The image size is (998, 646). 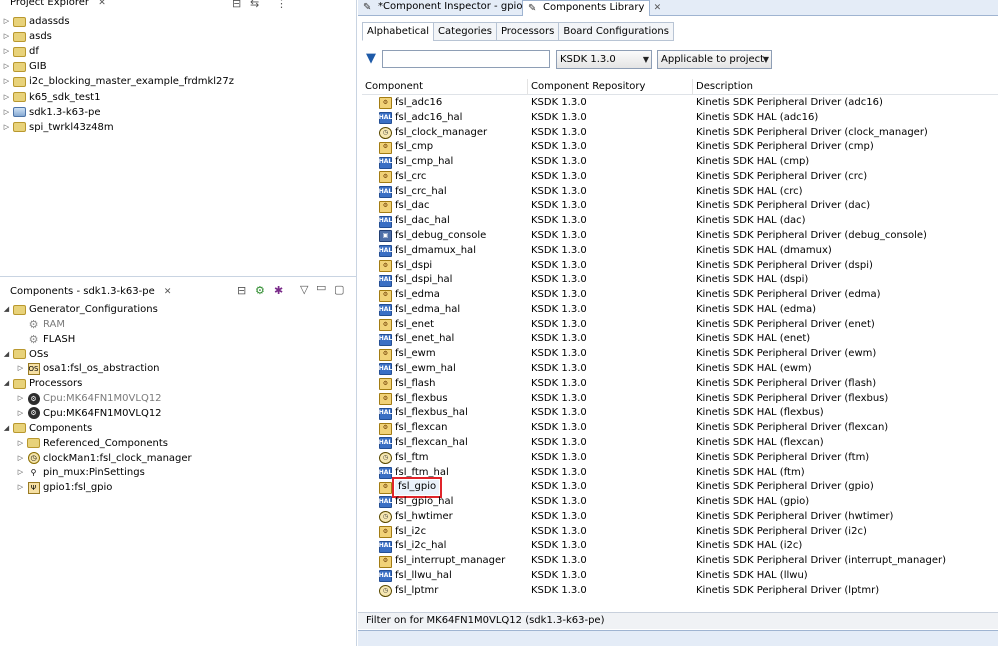 What do you see at coordinates (80, 309) in the screenshot?
I see `component-tree-item: ◢ Generator_Configurations` at bounding box center [80, 309].